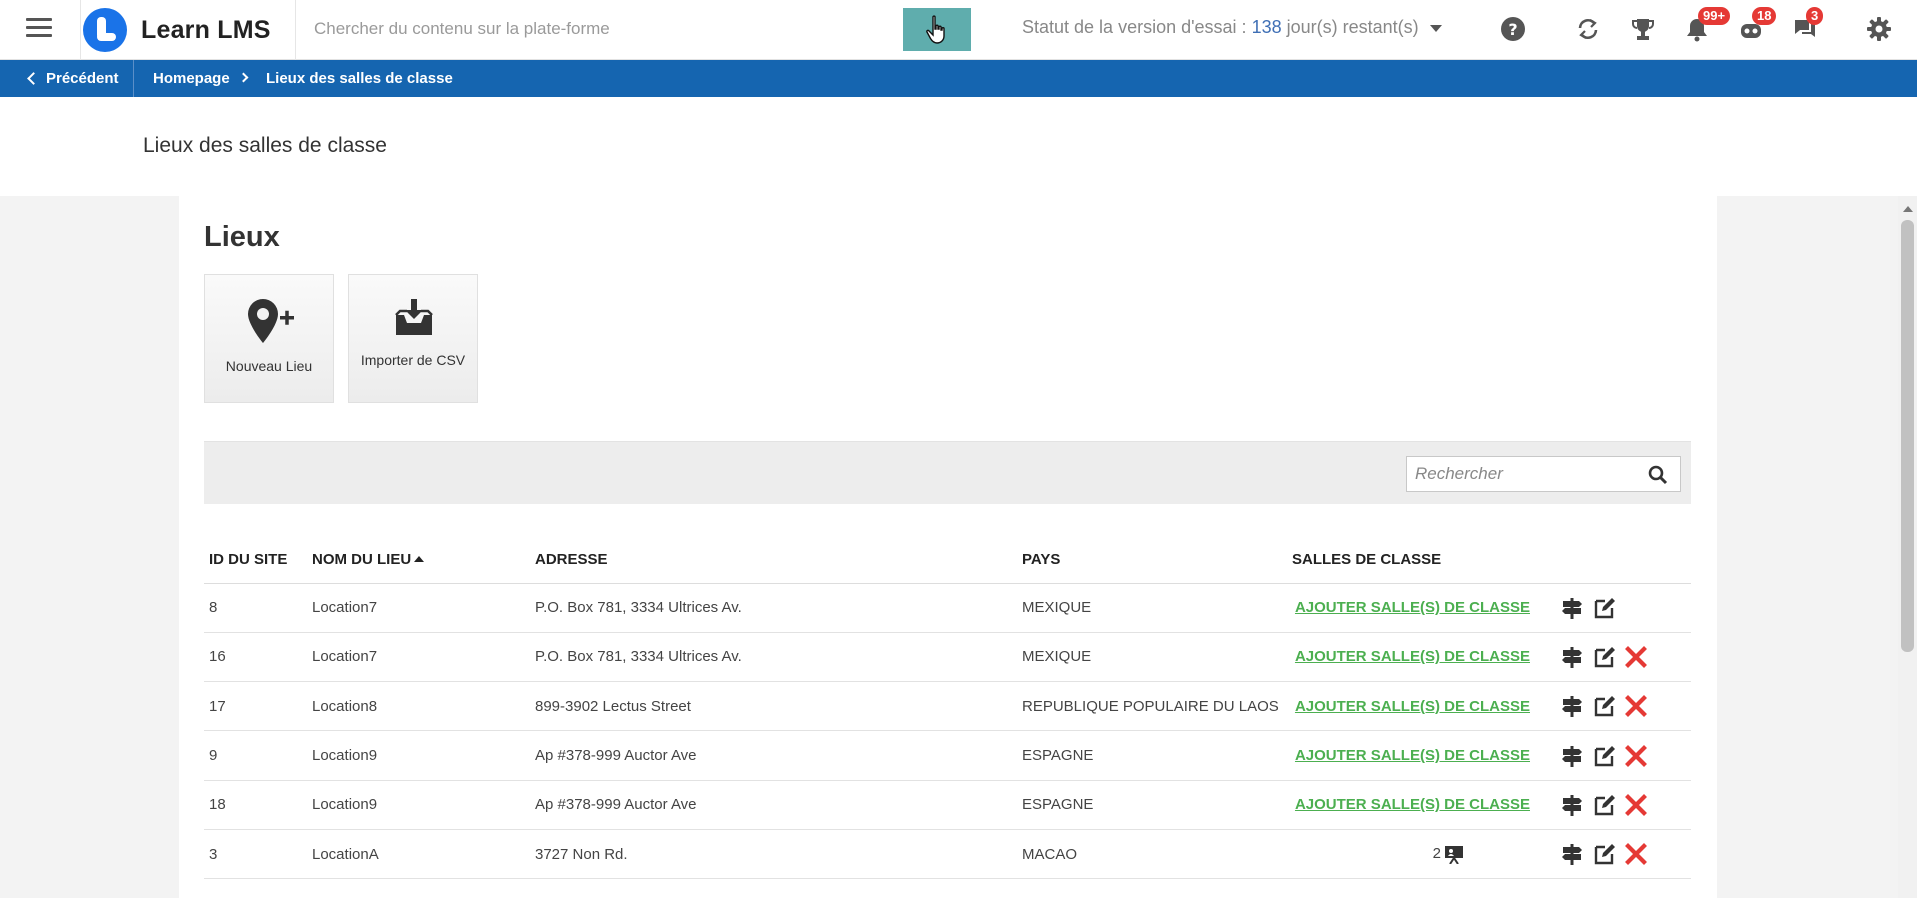 This screenshot has width=1917, height=898. I want to click on platform-search-input, so click(600, 29).